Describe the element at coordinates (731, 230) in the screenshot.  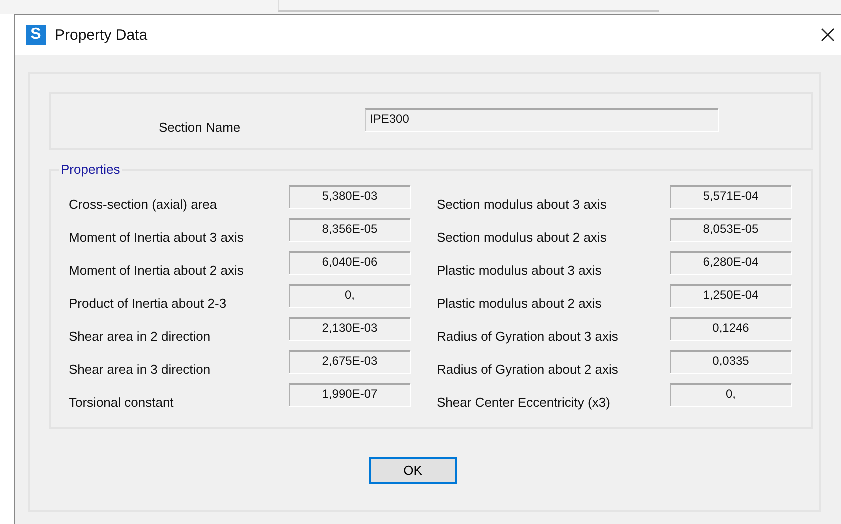
I see `value-field: 8,053E-05` at that location.